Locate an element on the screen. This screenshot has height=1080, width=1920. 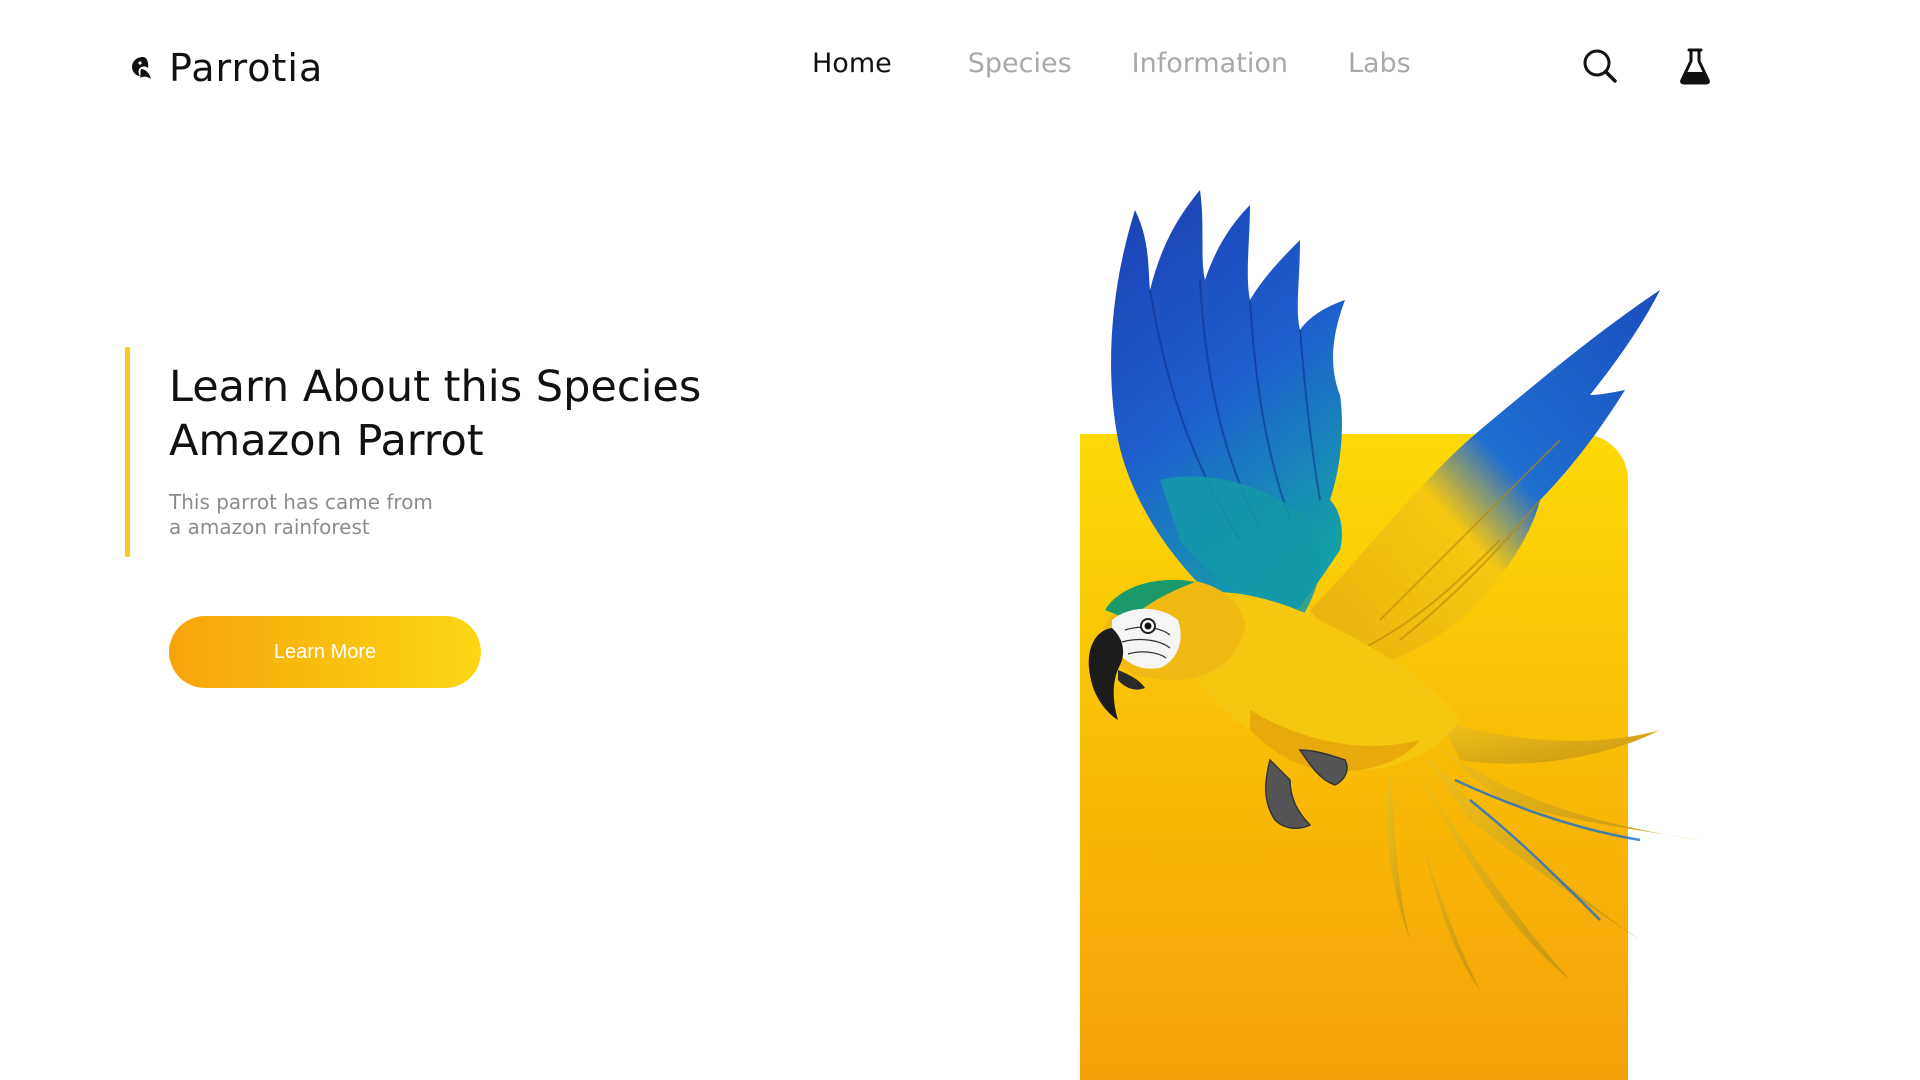
labs-button is located at coordinates (1695, 66).